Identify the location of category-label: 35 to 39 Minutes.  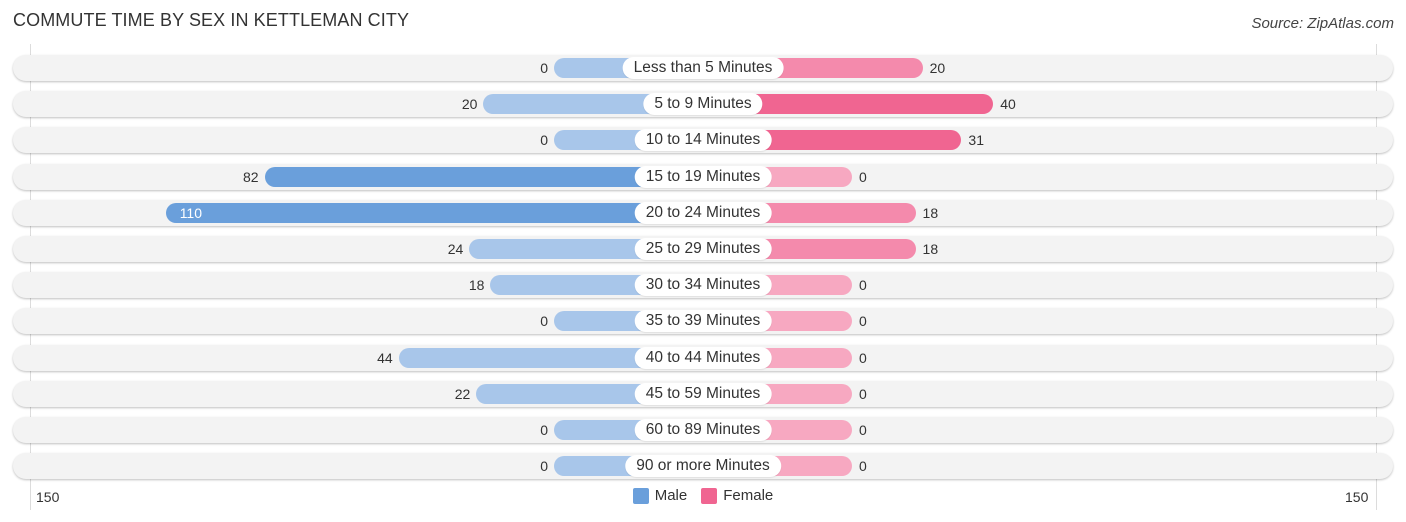
(703, 321).